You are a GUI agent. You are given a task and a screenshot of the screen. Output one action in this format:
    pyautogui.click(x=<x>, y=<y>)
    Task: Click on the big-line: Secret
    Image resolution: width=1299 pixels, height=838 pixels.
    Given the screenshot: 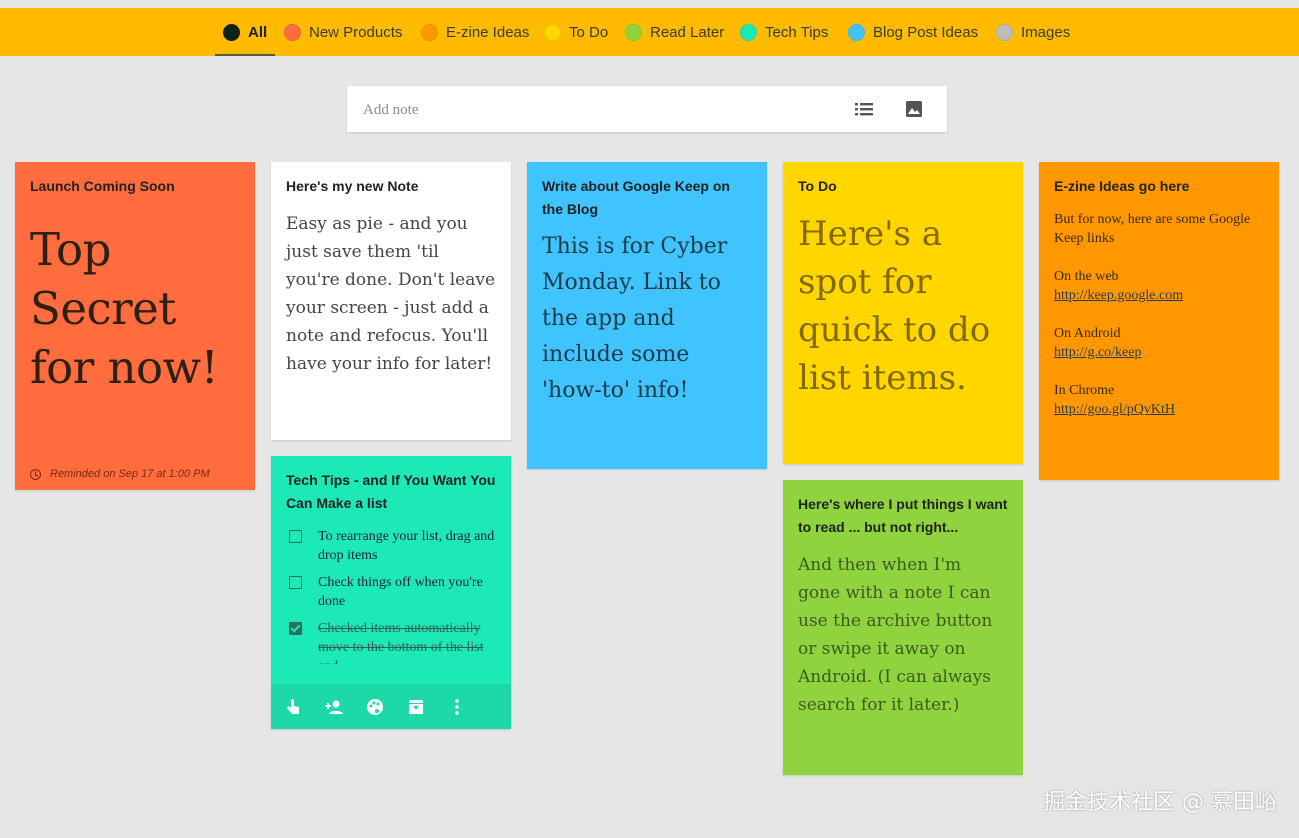 What is the action you would take?
    pyautogui.click(x=103, y=308)
    